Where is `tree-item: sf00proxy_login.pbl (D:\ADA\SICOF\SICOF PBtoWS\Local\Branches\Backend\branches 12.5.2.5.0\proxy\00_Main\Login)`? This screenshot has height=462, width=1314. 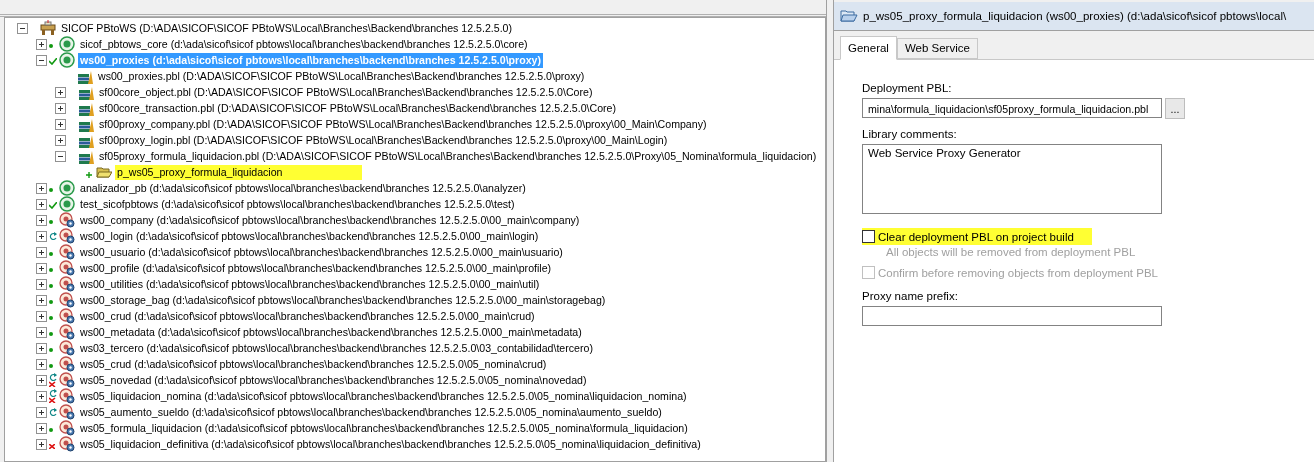
tree-item: sf00proxy_login.pbl (D:\ADA\SICOF\SICOF PBtoWS\Local\Branches\Backend\branches 12.5.2.5.0\proxy\00_Main\Login) is located at coordinates (383, 140).